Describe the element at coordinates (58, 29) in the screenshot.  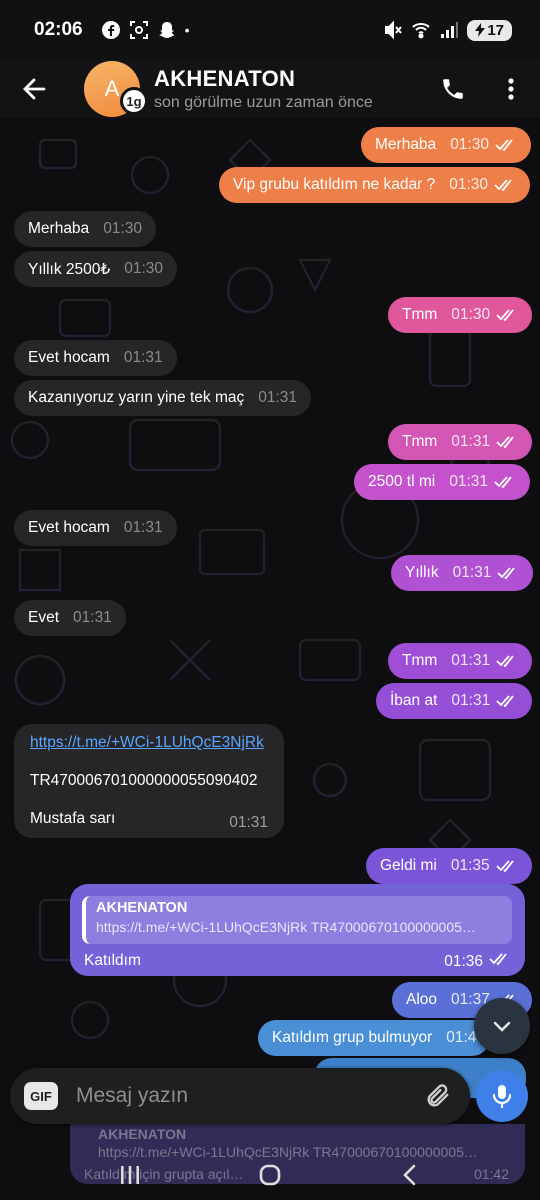
I see `status-time: 02:06` at that location.